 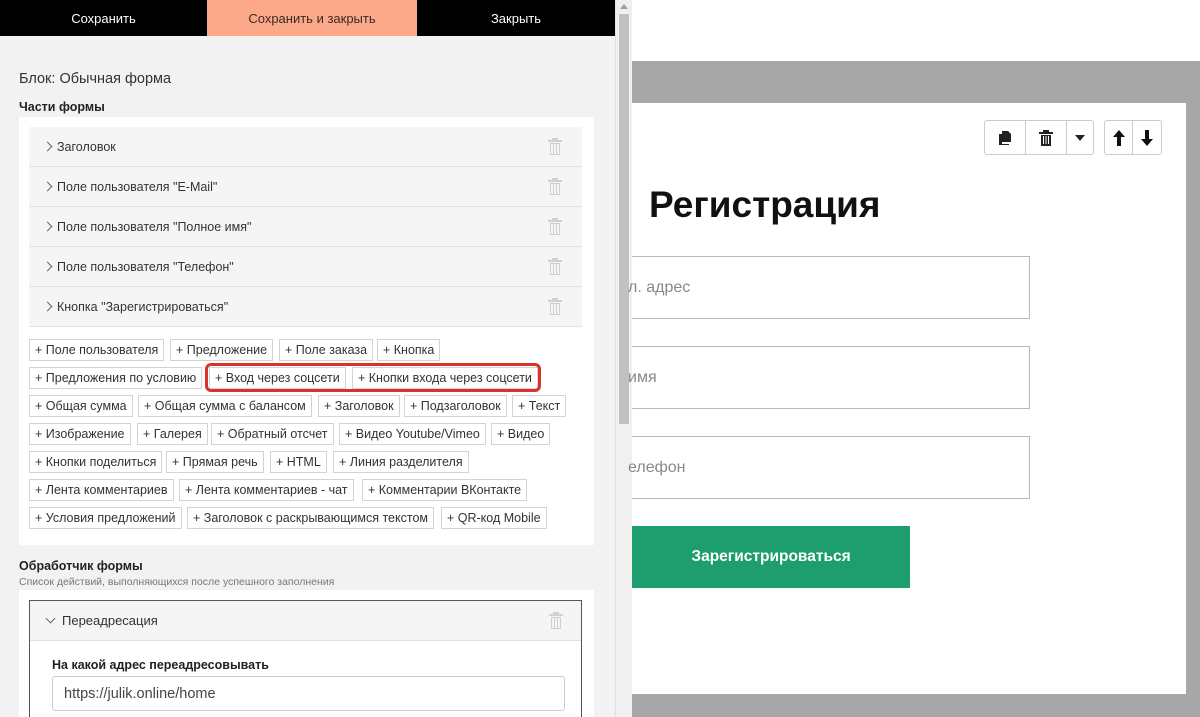 I want to click on add-total-balance-chip: + Общая сумма с балансом, so click(x=225, y=406).